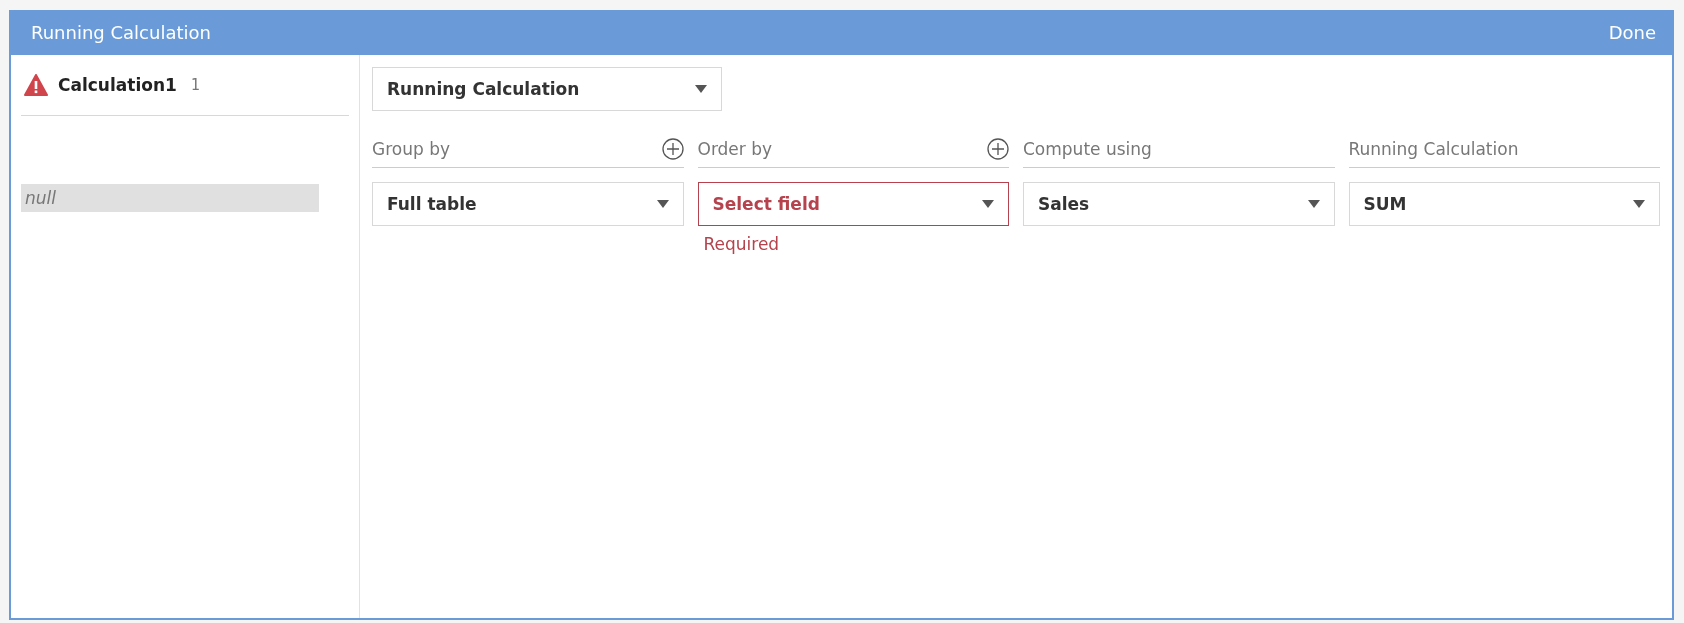 The image size is (1684, 623). I want to click on window-title: Running Calculation, so click(121, 32).